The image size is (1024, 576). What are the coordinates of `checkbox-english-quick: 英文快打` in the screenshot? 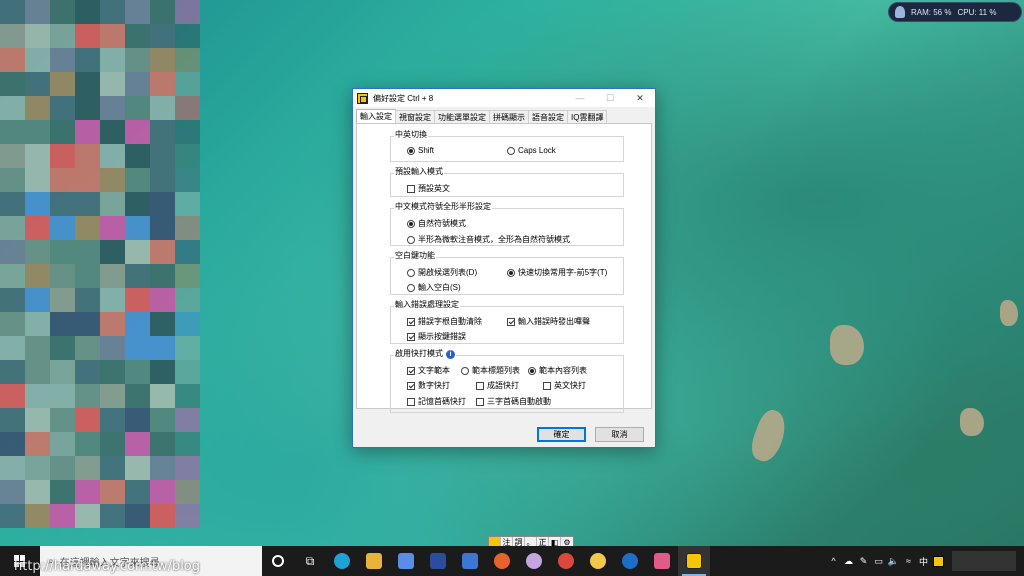 It's located at (564, 385).